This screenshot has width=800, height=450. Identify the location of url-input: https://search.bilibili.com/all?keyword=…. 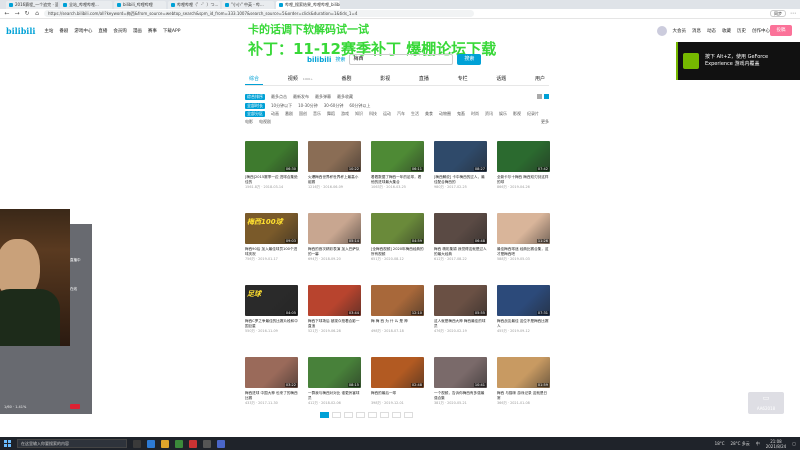
(259, 13).